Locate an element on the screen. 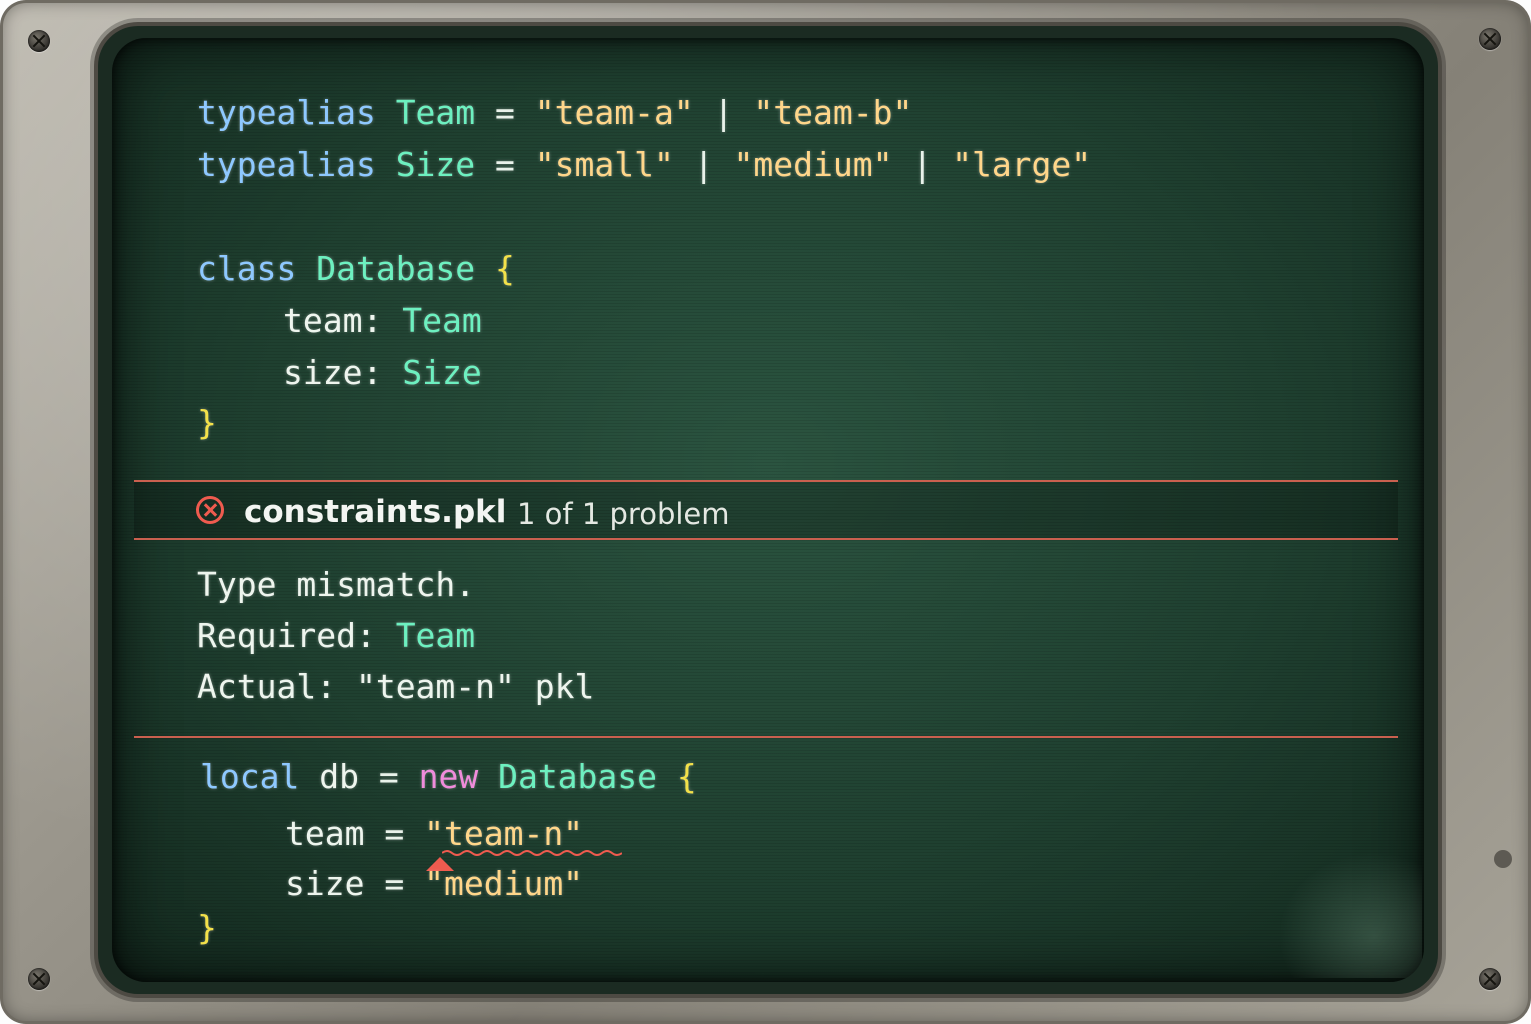 The image size is (1531, 1024). knob-icon is located at coordinates (1503, 859).